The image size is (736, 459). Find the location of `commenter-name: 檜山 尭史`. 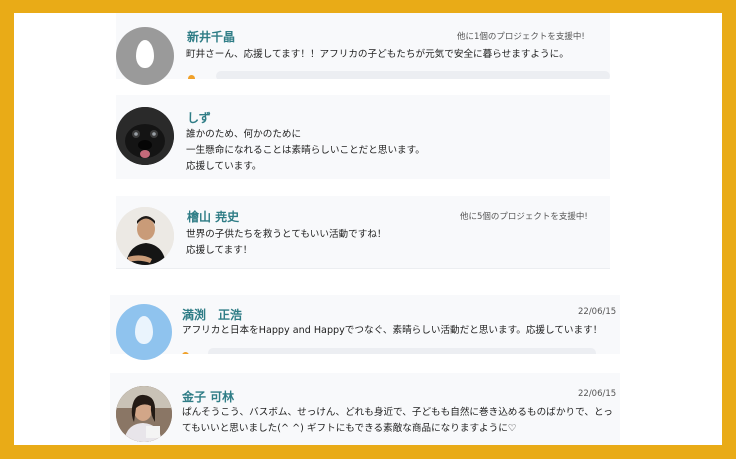

commenter-name: 檜山 尭史 is located at coordinates (213, 216).